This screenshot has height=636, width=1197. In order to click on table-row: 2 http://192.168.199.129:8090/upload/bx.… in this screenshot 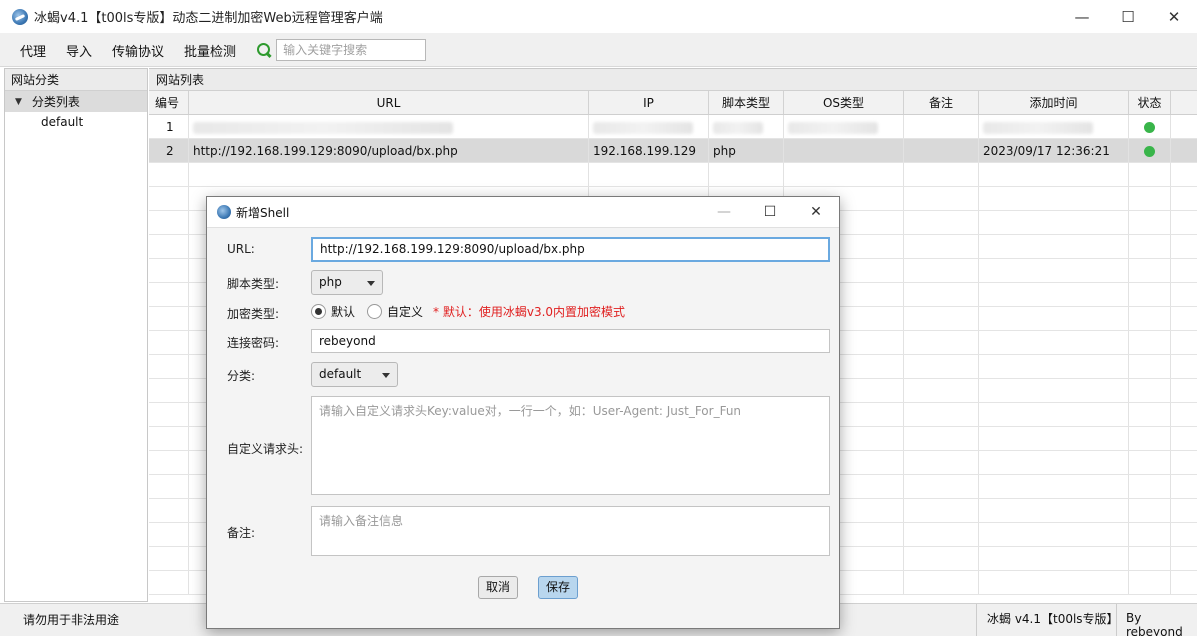, I will do `click(673, 151)`.